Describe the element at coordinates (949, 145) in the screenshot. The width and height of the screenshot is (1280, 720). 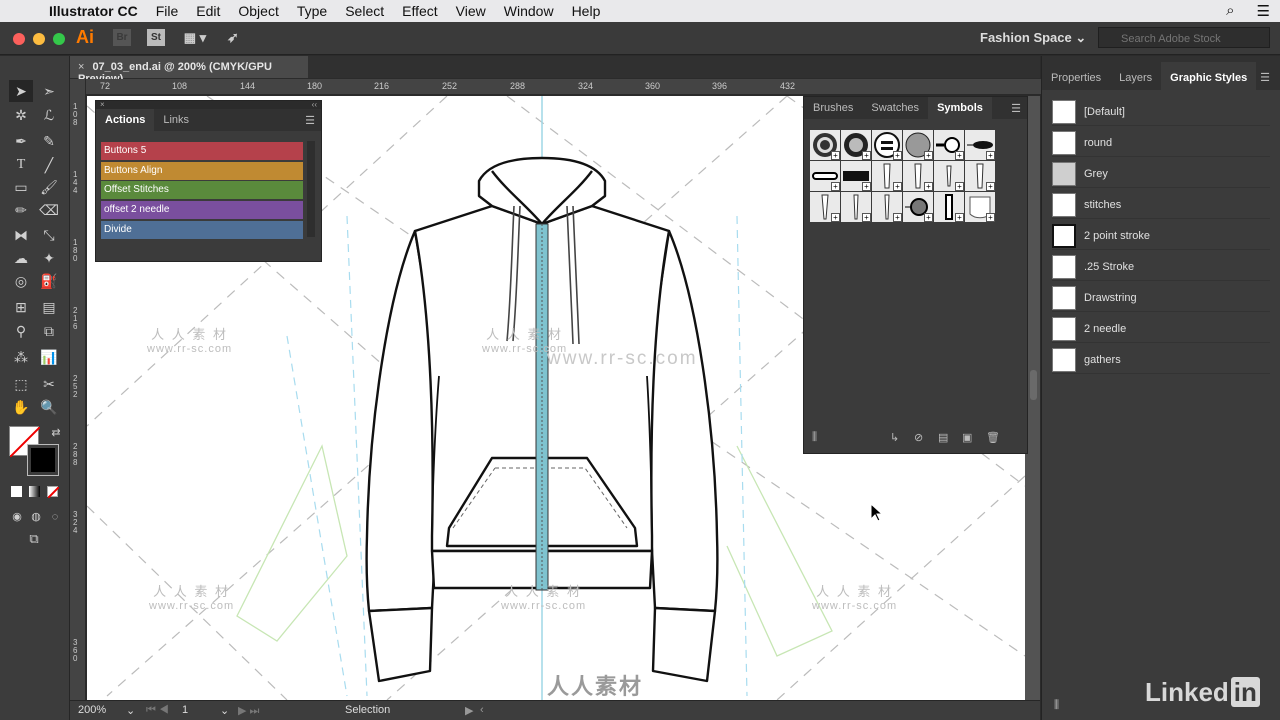
I see `symbol-snap-button` at that location.